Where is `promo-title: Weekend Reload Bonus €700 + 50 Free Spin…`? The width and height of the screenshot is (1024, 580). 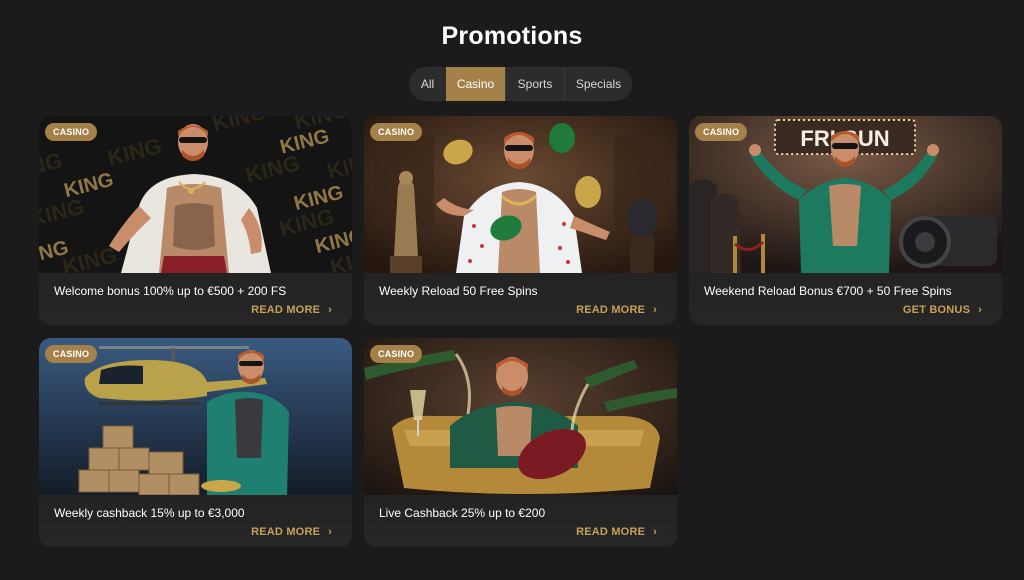 promo-title: Weekend Reload Bonus €700 + 50 Free Spin… is located at coordinates (828, 291).